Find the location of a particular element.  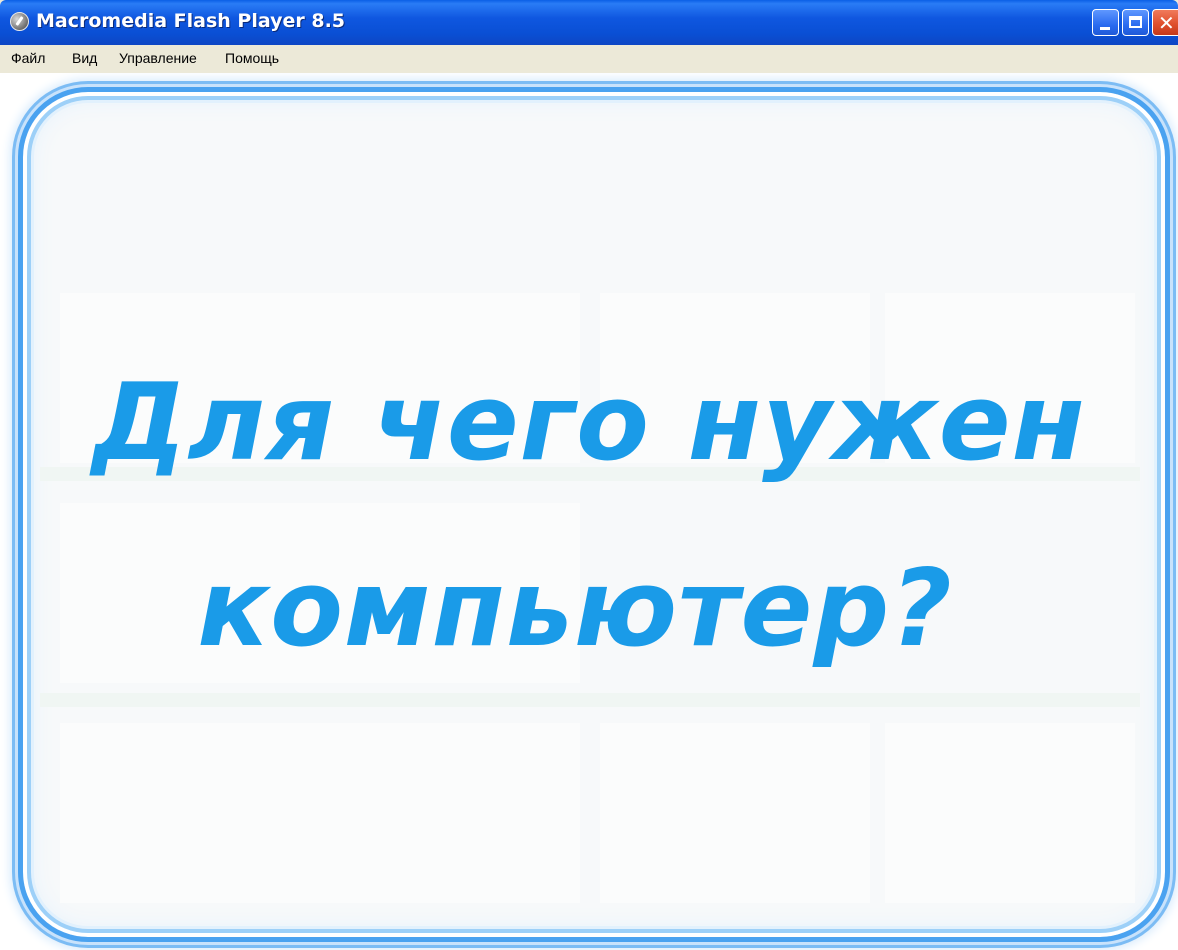

close-button: ✕ is located at coordinates (1165, 22).